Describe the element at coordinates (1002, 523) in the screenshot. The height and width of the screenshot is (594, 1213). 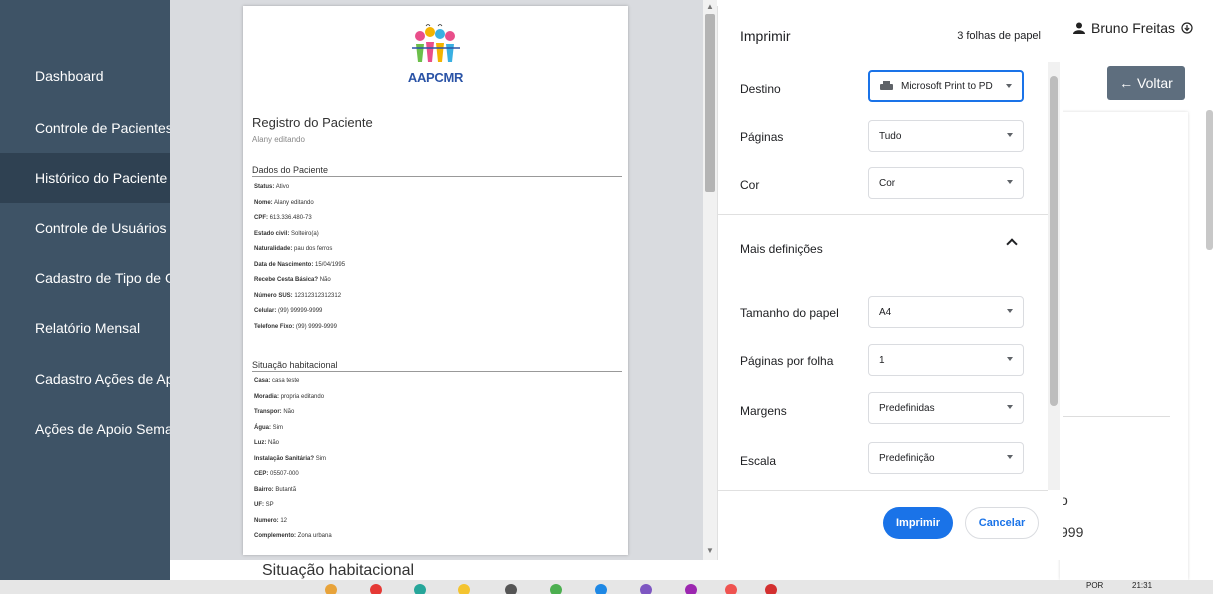
I see `cancel-button: Cancelar` at that location.